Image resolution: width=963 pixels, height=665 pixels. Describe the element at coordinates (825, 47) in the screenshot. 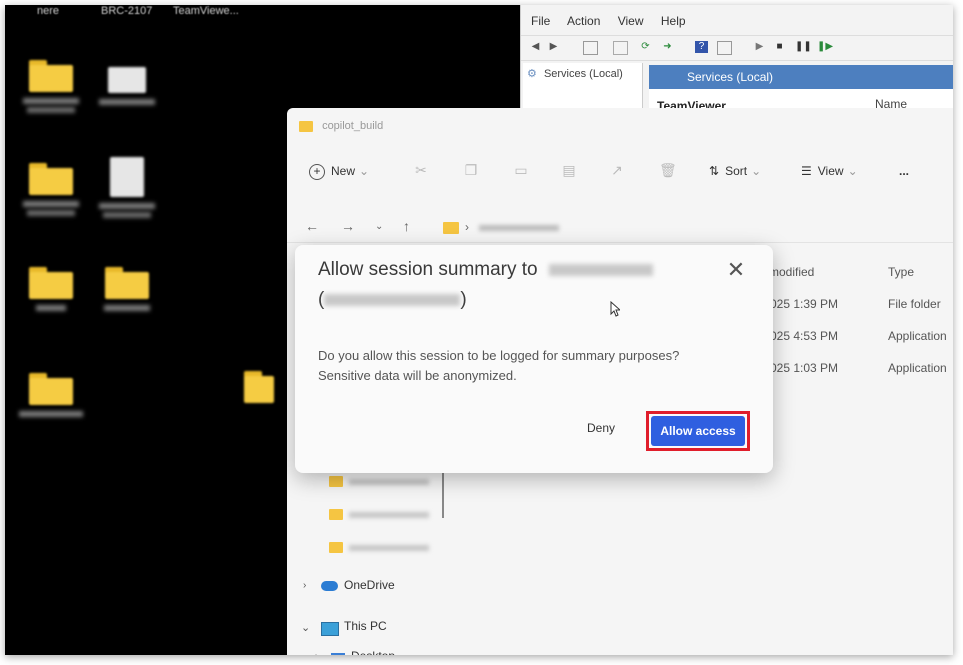

I see `restart-icon: ❚▶` at that location.